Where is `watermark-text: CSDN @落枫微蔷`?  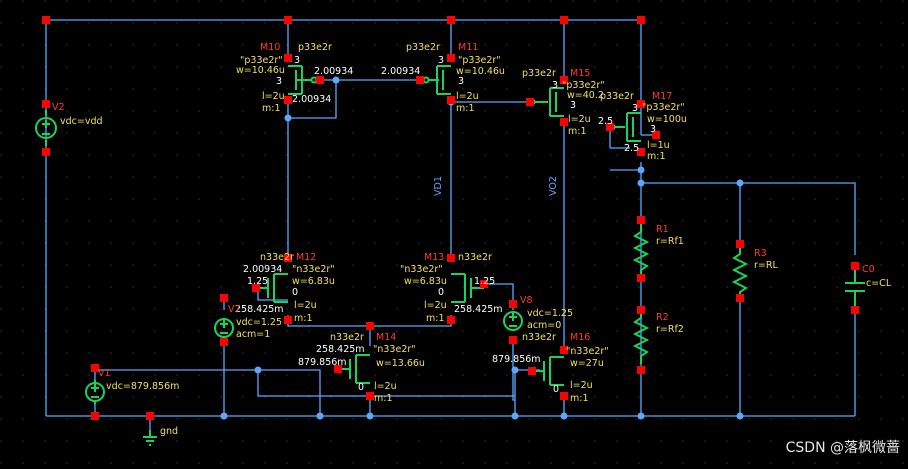
watermark-text: CSDN @落枫微蔷 is located at coordinates (842, 448).